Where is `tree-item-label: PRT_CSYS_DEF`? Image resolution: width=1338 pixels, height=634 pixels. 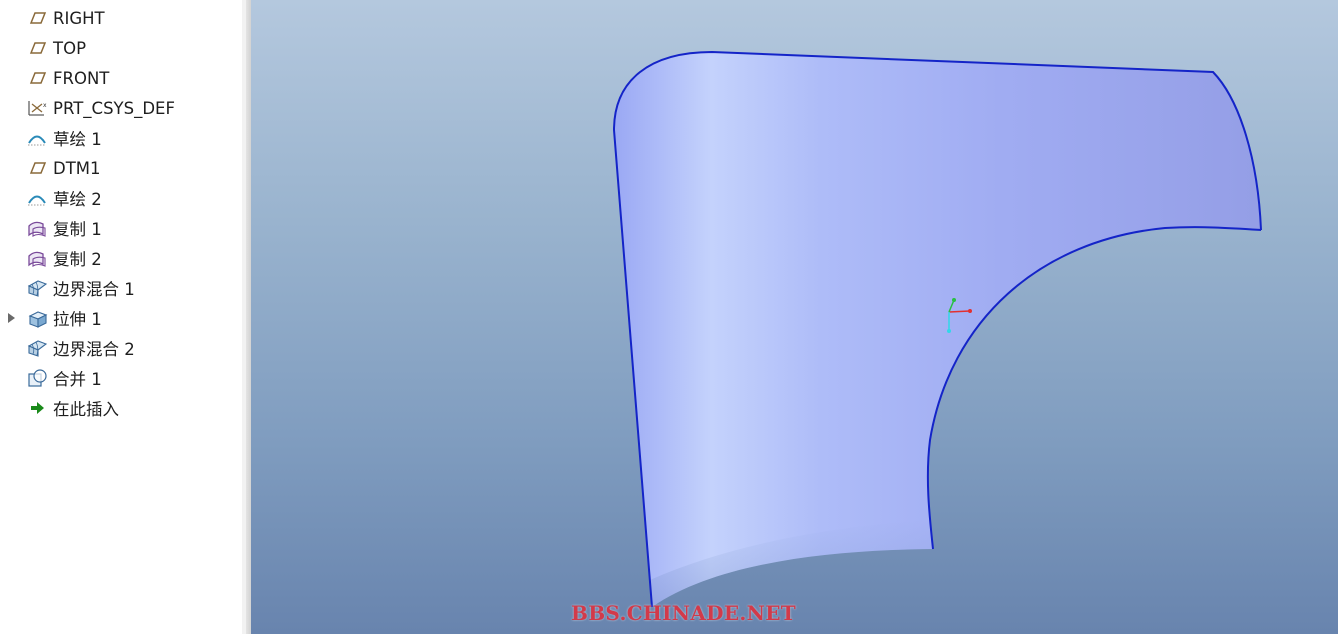 tree-item-label: PRT_CSYS_DEF is located at coordinates (114, 108).